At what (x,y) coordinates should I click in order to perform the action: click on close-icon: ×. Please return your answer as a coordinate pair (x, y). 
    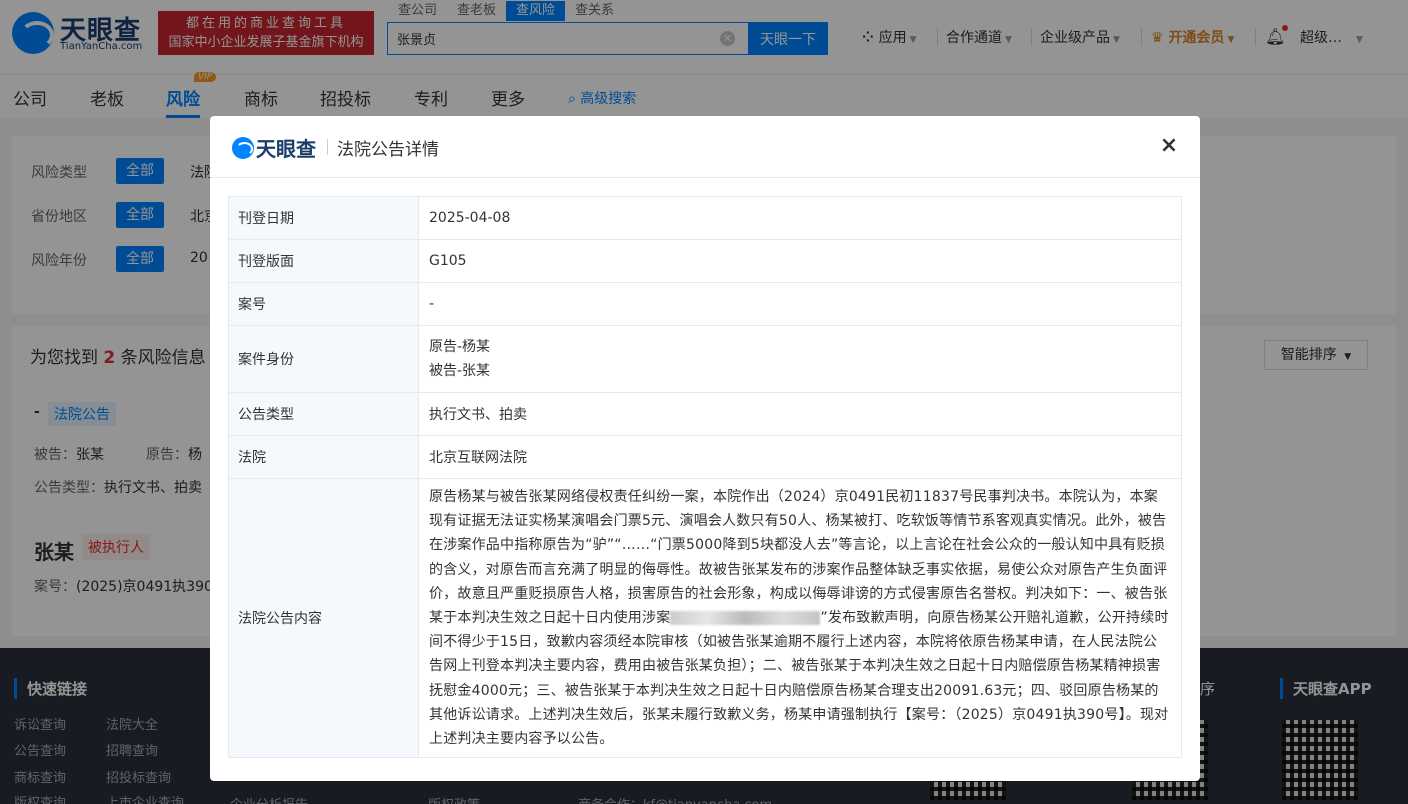
    Looking at the image, I should click on (1169, 146).